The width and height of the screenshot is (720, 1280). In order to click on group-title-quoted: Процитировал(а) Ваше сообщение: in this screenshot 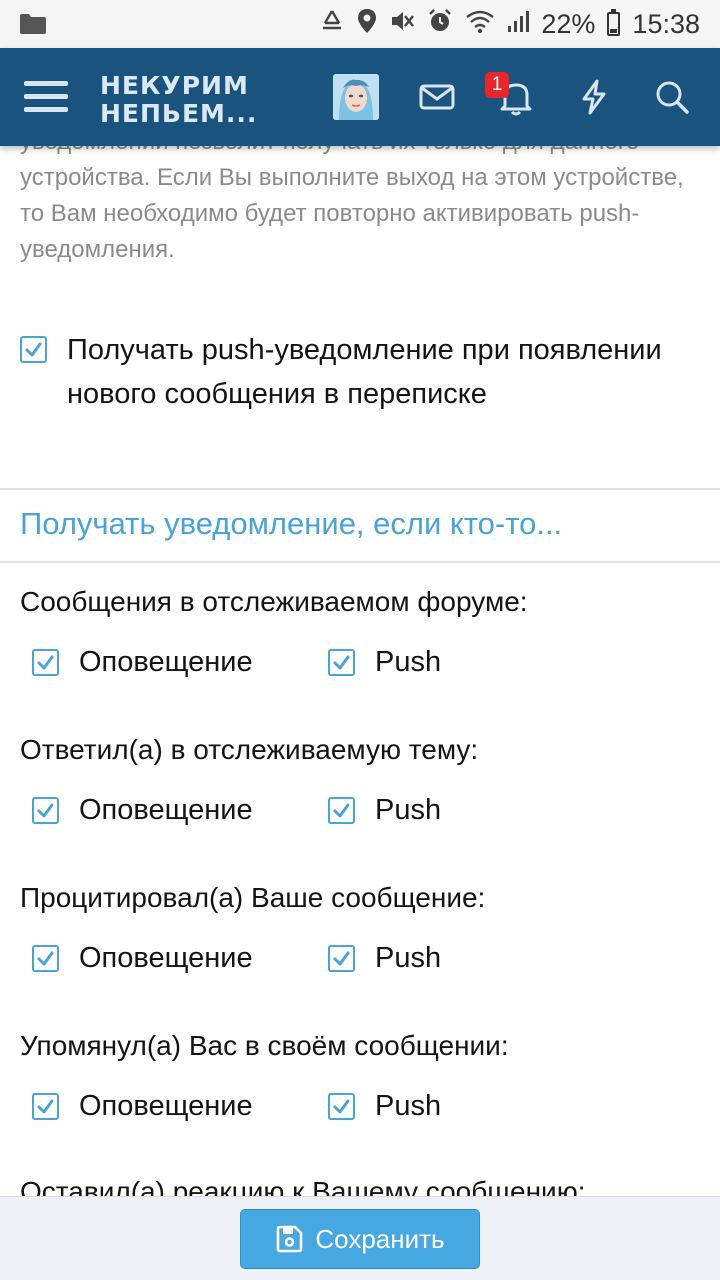, I will do `click(253, 897)`.